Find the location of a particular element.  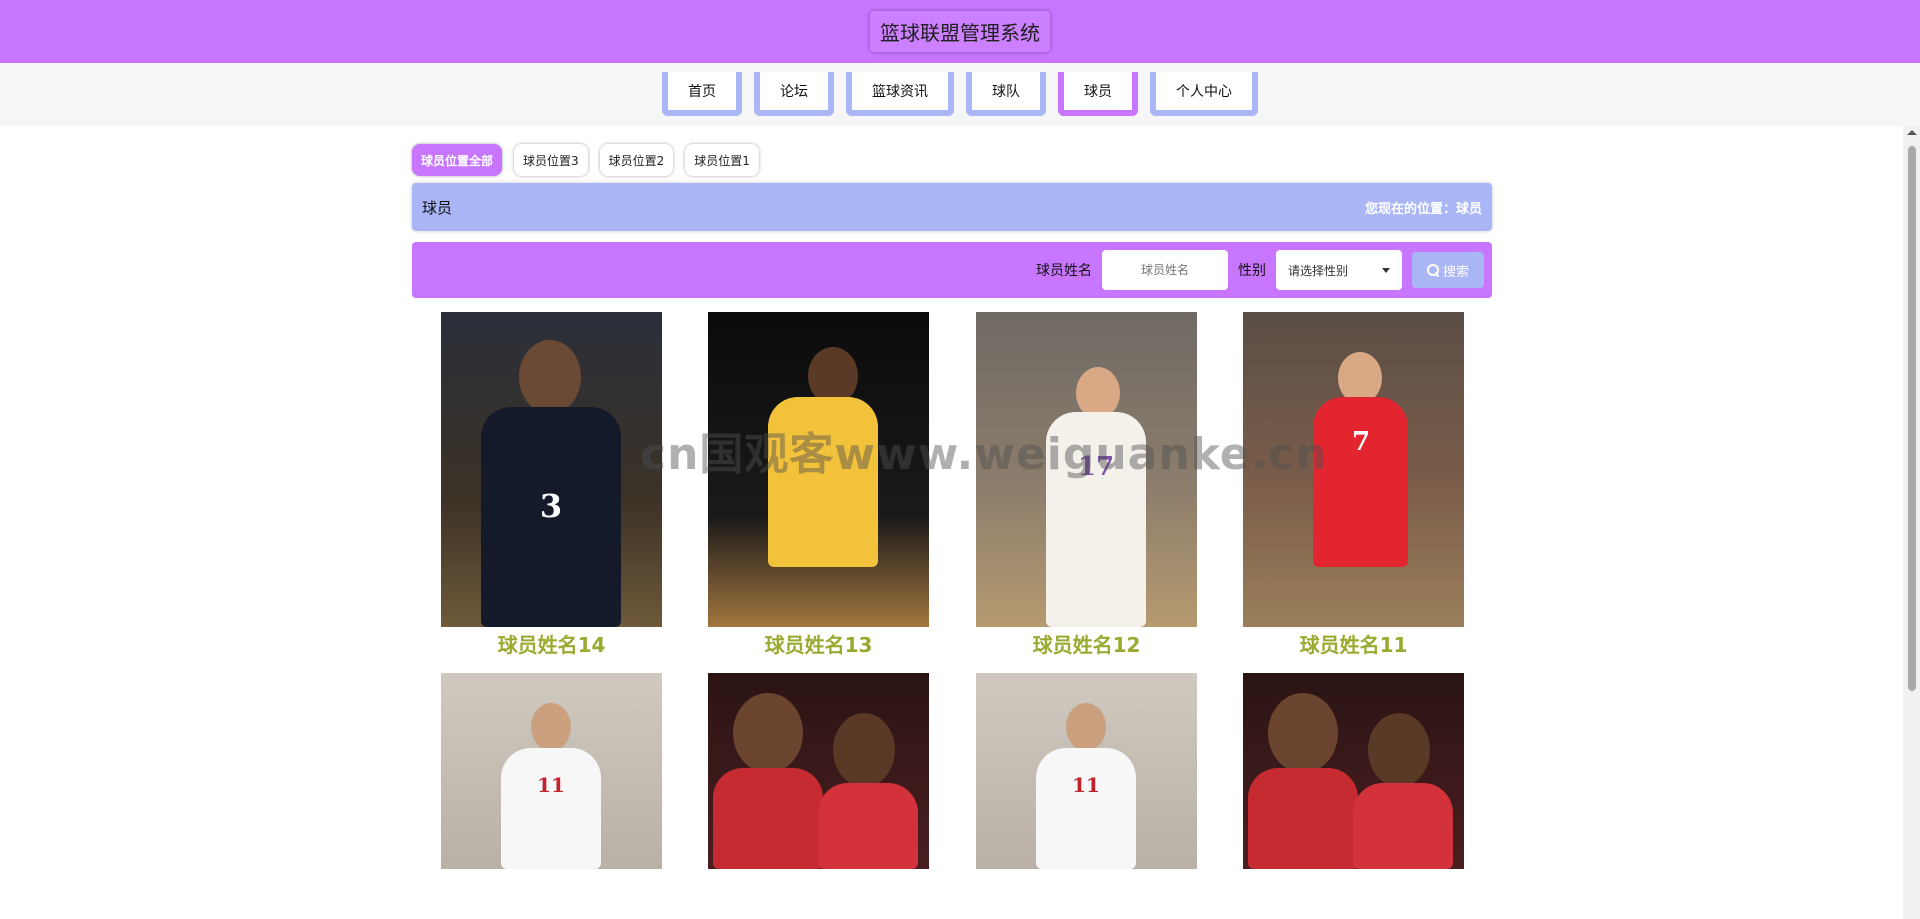

main-nav: 首页 论坛 篮球资讯 球队 球员 个人中心 is located at coordinates (960, 94).